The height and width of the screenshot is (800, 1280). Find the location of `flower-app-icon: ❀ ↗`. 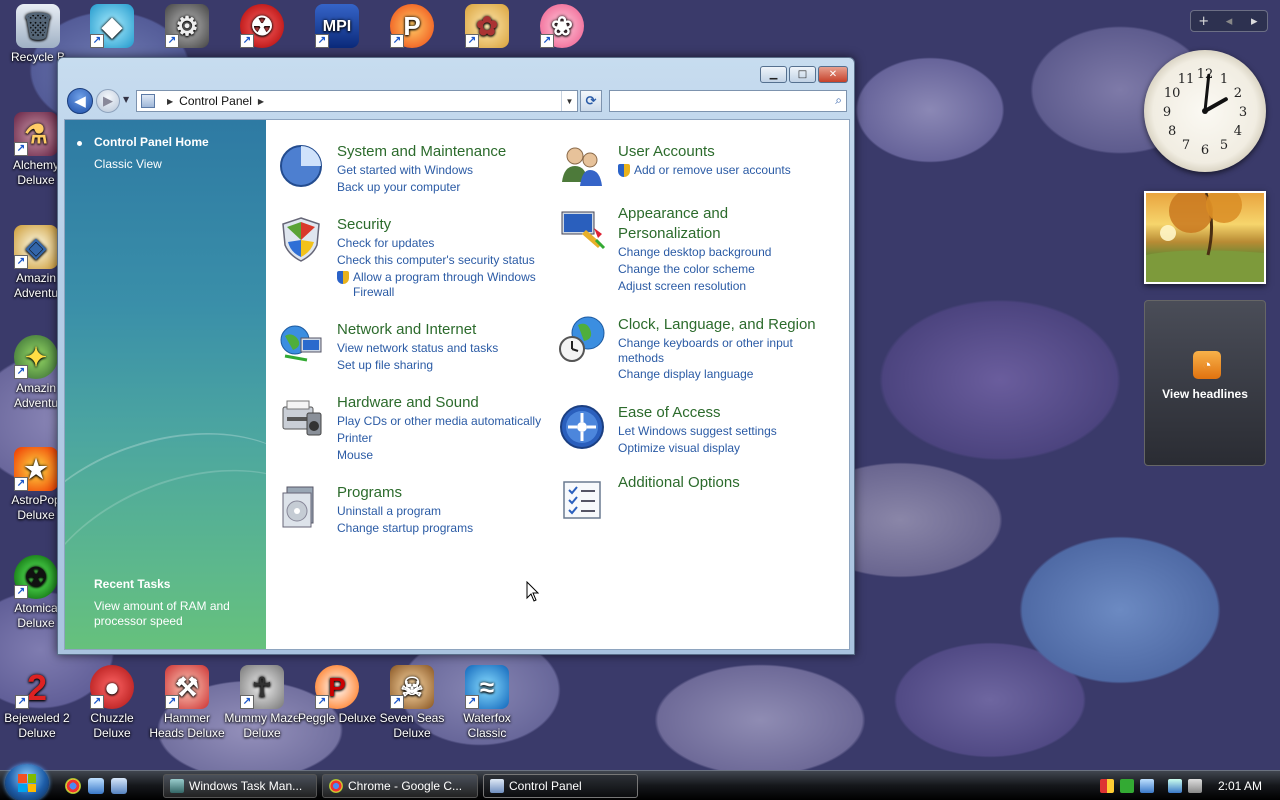

flower-app-icon: ❀ ↗ is located at coordinates (562, 26).